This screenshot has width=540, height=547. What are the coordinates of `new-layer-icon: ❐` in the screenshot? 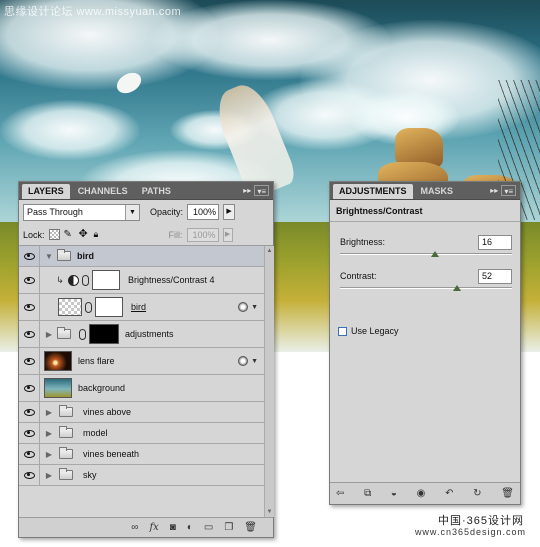 It's located at (228, 527).